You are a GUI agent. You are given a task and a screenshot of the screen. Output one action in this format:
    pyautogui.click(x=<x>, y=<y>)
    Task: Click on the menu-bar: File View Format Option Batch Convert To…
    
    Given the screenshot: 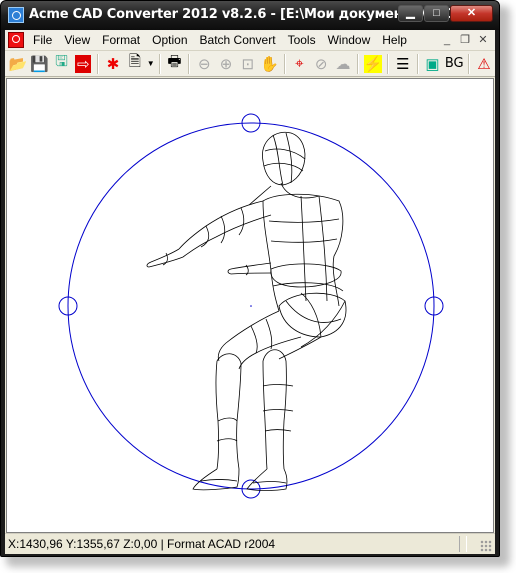 What is the action you would take?
    pyautogui.click(x=250, y=40)
    